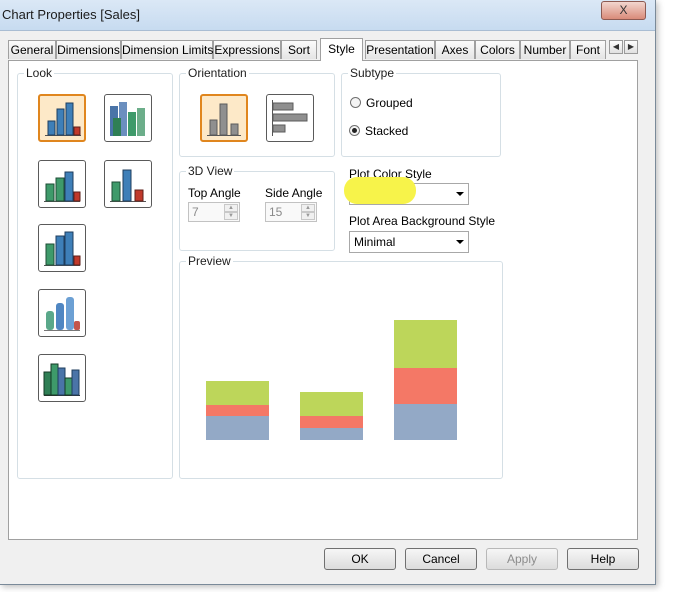 This screenshot has width=673, height=592. I want to click on preview-group-label: Preview, so click(209, 261).